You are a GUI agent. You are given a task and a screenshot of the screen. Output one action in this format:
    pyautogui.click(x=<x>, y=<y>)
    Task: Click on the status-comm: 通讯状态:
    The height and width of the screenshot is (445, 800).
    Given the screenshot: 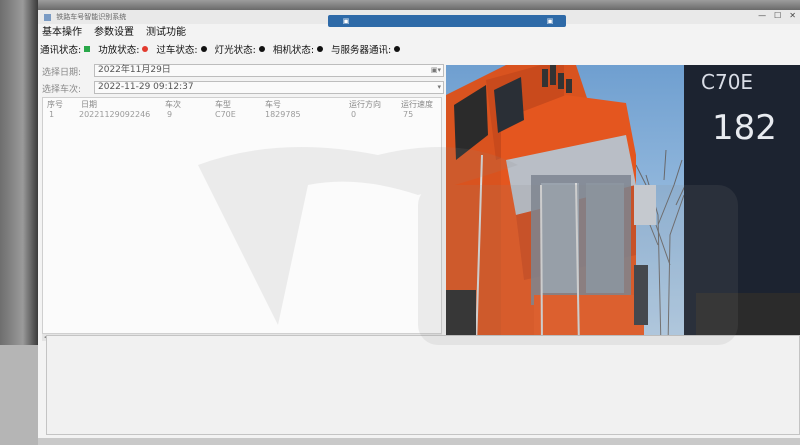 What is the action you would take?
    pyautogui.click(x=65, y=49)
    